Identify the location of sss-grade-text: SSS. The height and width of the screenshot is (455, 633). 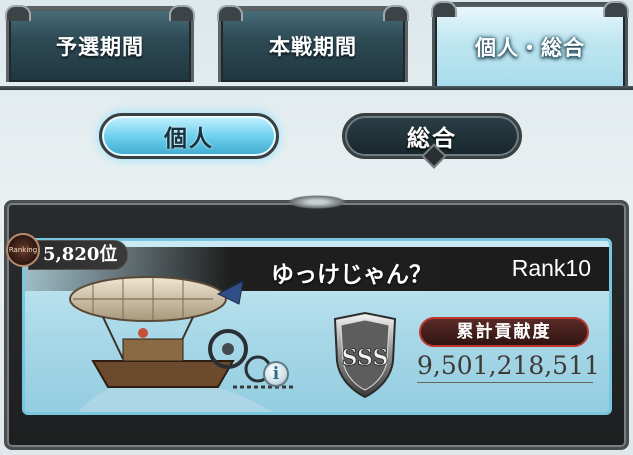
(365, 358).